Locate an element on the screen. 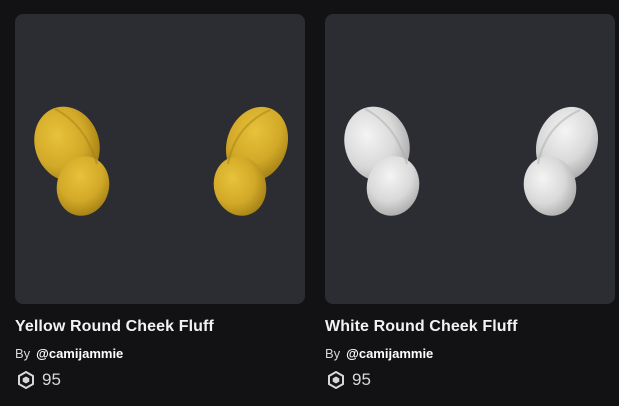 This screenshot has height=406, width=619. item-title: Yellow Round Cheek Fluff is located at coordinates (160, 327).